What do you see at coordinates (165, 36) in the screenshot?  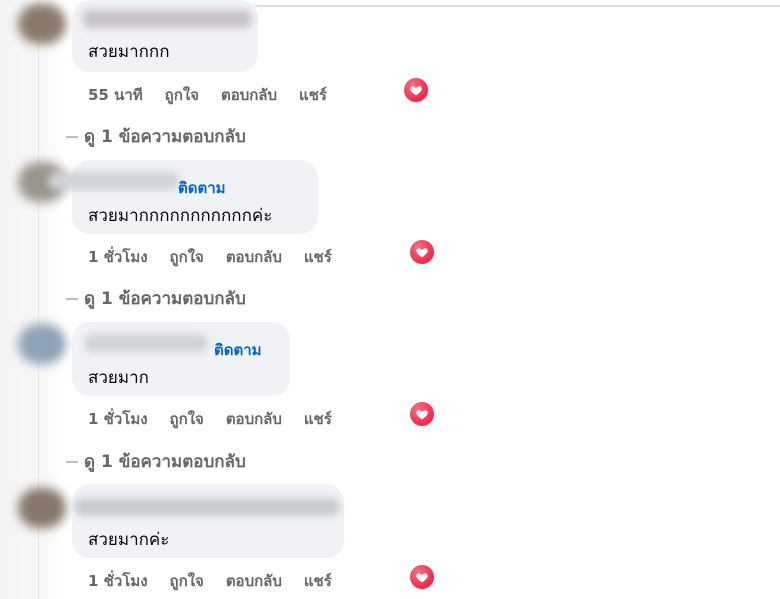 I see `comment-bubble: สวยมากกก` at bounding box center [165, 36].